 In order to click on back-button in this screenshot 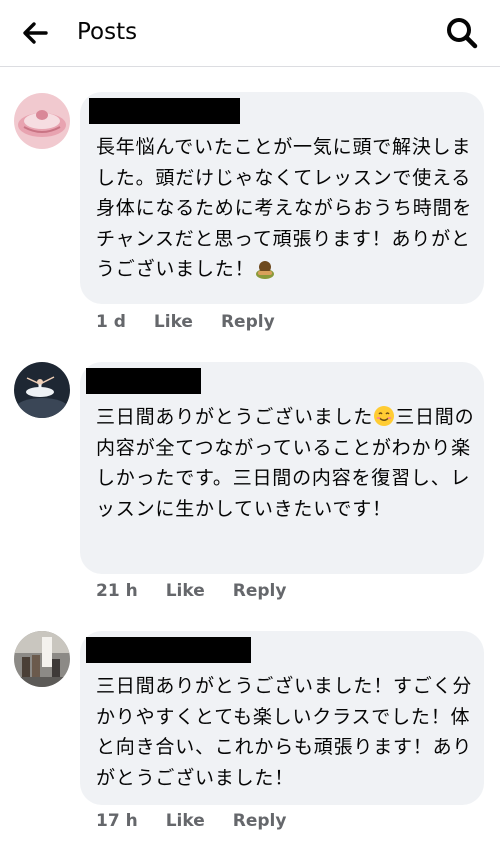, I will do `click(35, 33)`.